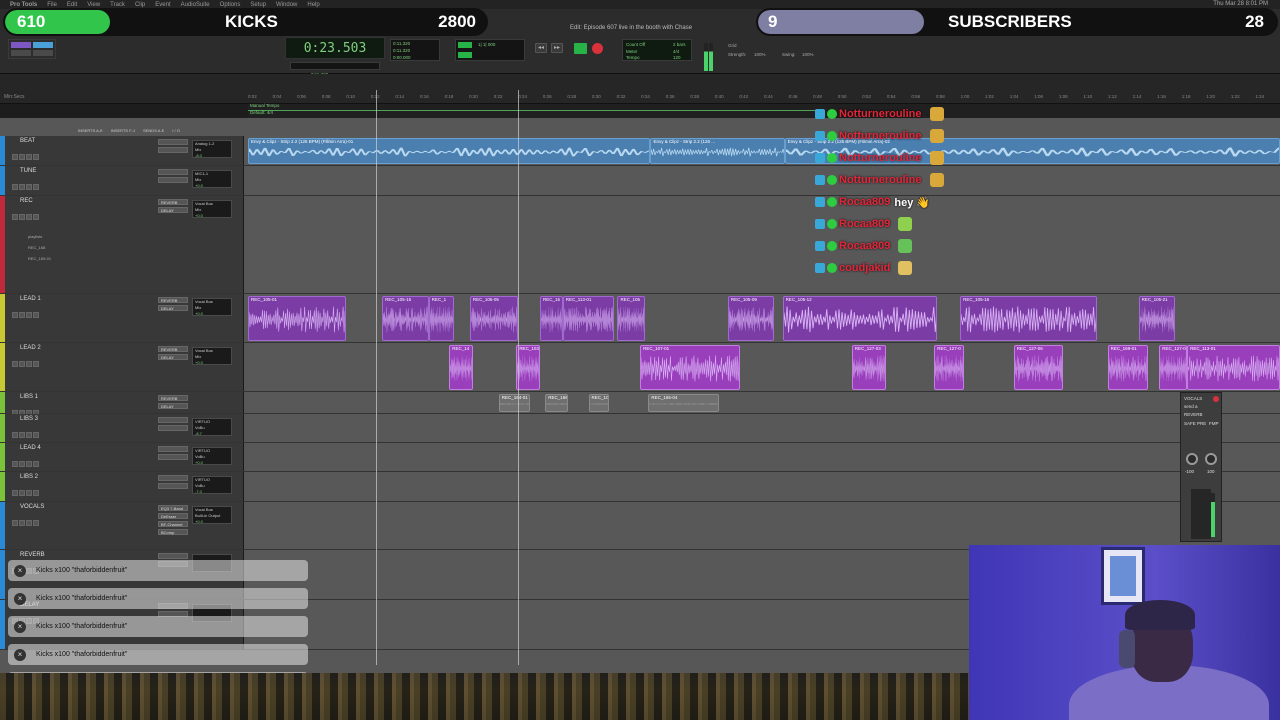 The height and width of the screenshot is (720, 1280). What do you see at coordinates (212, 456) in the screenshot?
I see `io-volume-display: VIRTUO VoBu +0.0` at bounding box center [212, 456].